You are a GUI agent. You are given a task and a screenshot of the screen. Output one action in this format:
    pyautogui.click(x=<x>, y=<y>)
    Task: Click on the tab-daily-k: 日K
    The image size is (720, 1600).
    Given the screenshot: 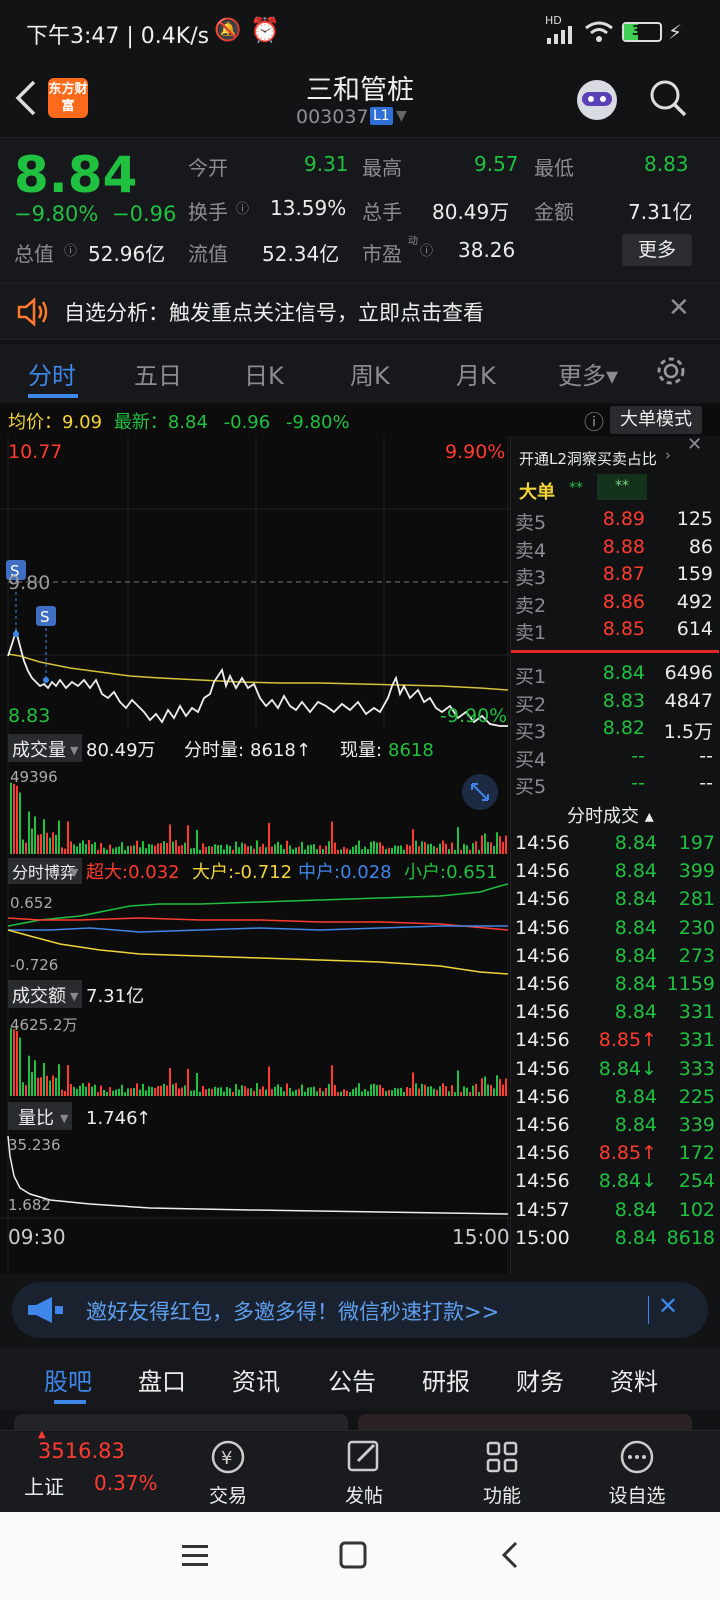 What is the action you would take?
    pyautogui.click(x=264, y=373)
    